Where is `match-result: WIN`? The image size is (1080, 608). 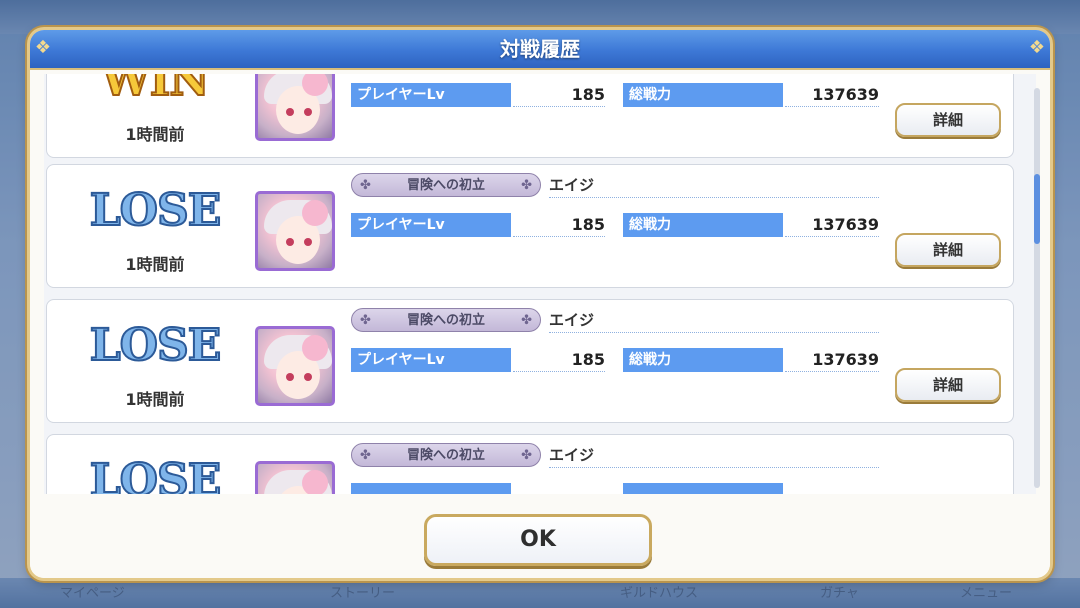 match-result: WIN is located at coordinates (155, 90).